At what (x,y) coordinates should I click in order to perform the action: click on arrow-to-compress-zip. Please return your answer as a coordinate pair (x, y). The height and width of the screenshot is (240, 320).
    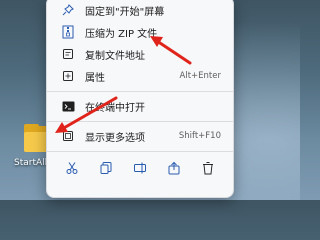
    Looking at the image, I should click on (171, 50).